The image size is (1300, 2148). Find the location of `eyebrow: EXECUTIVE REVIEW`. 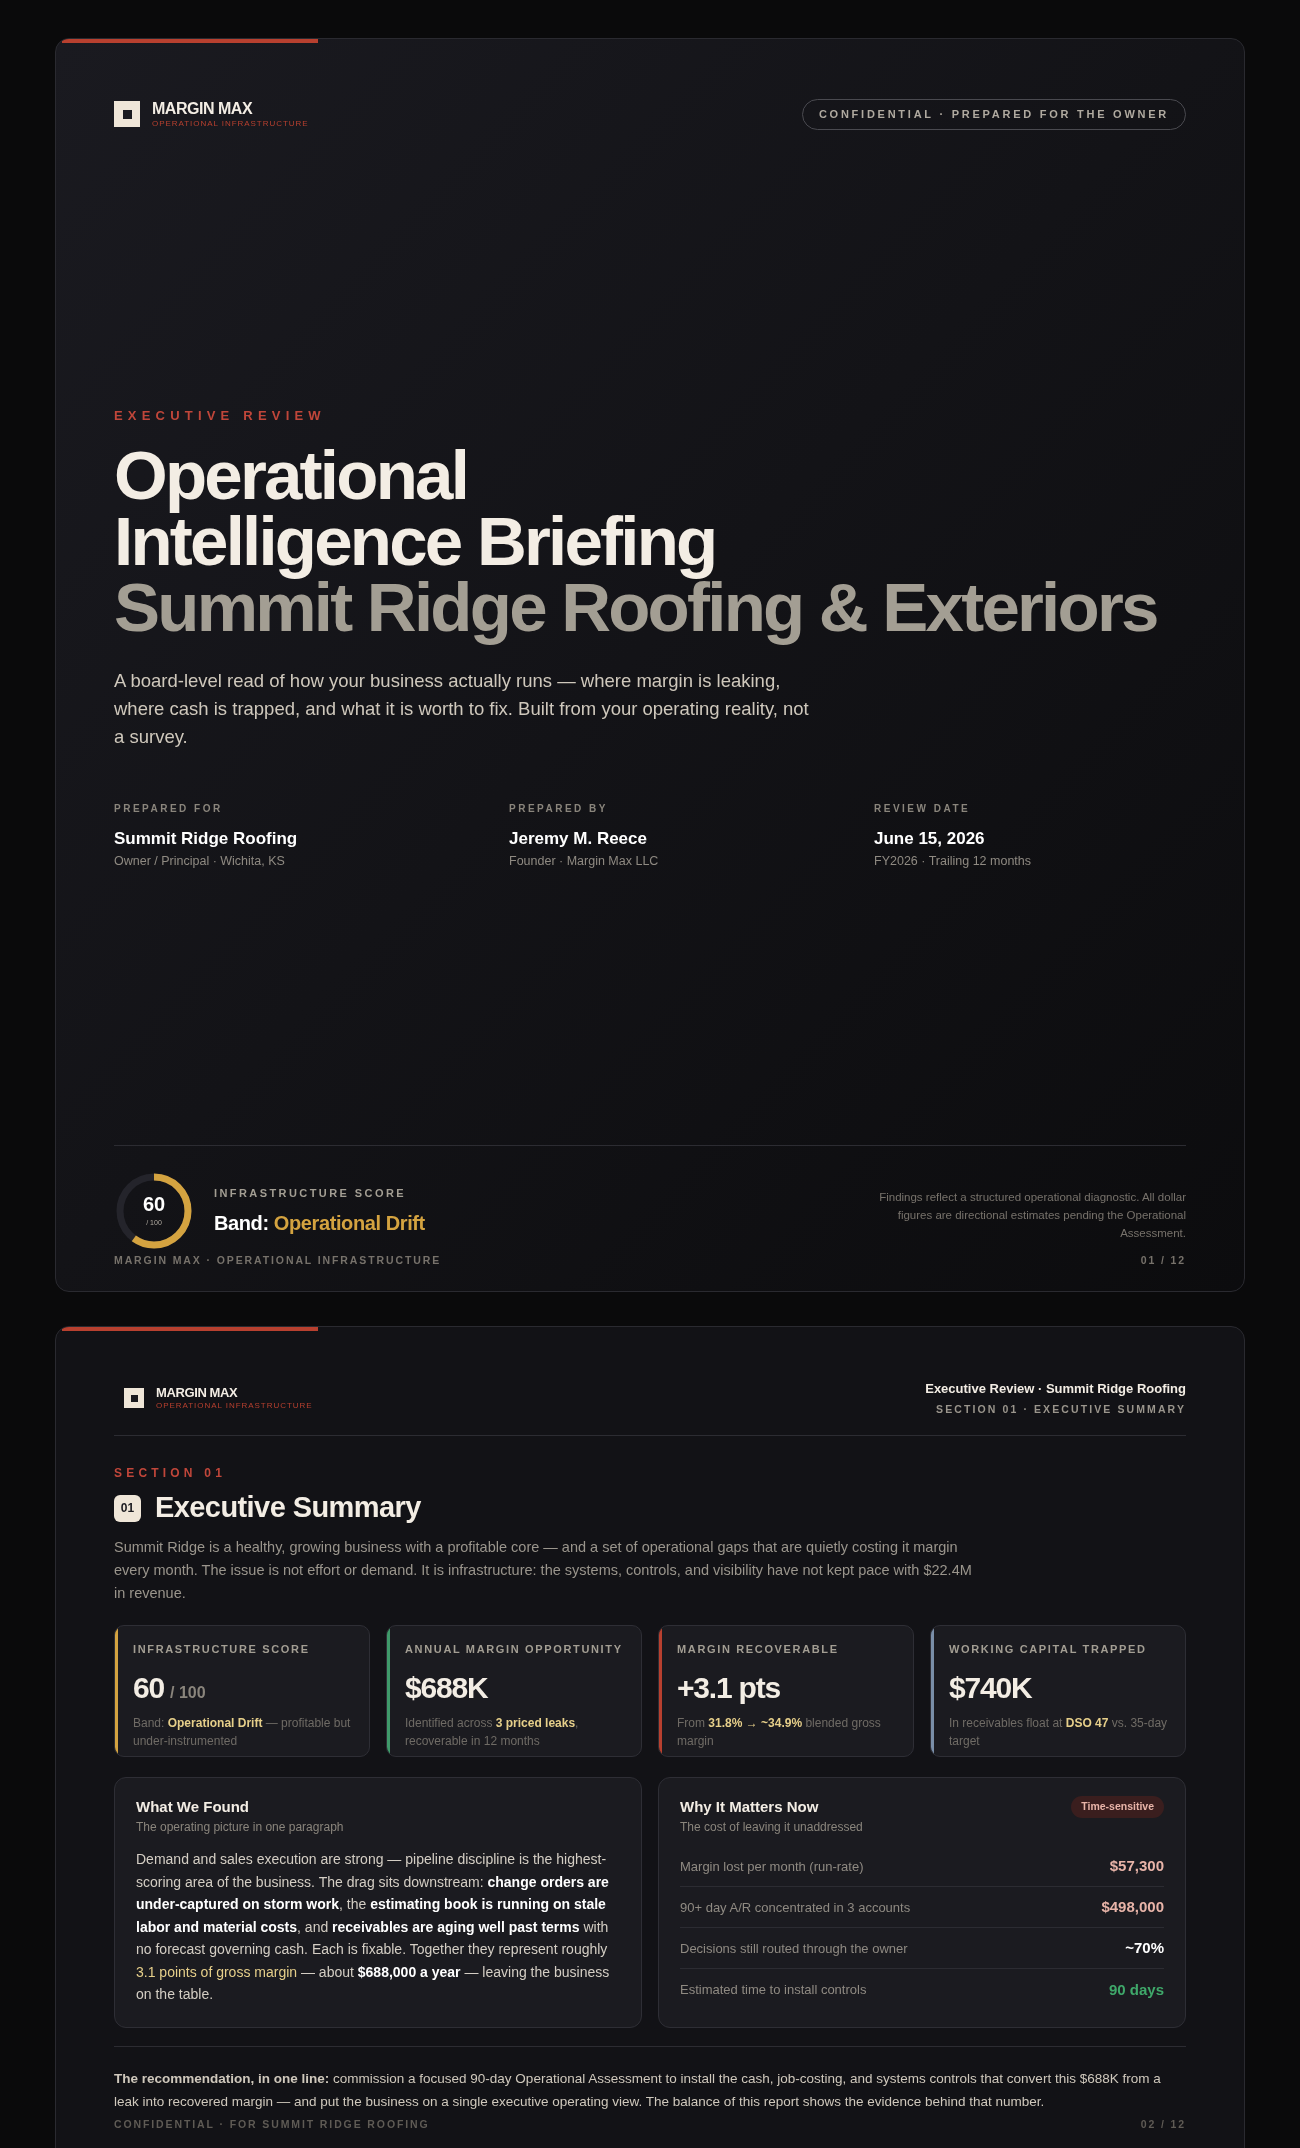

eyebrow: EXECUTIVE REVIEW is located at coordinates (220, 415).